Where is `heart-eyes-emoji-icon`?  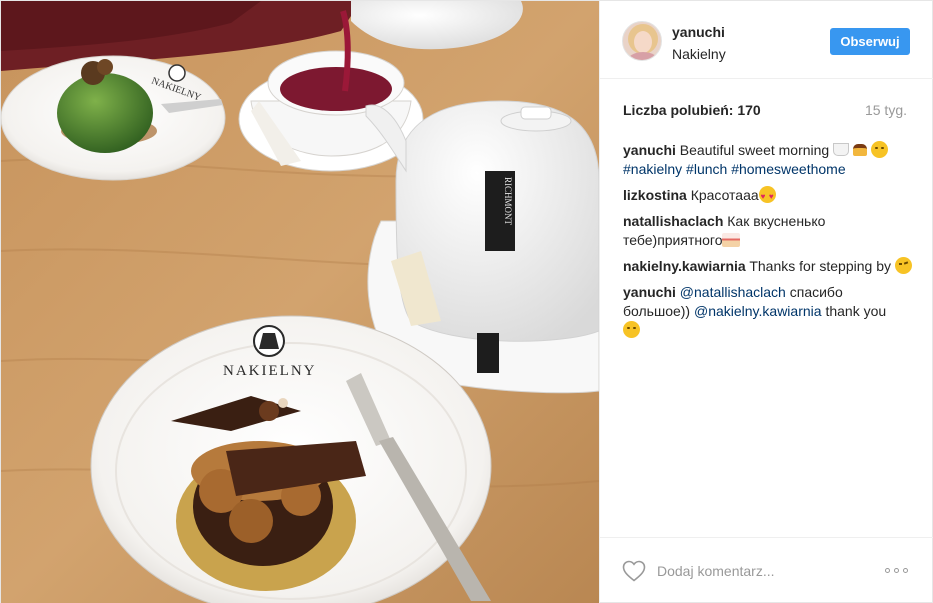 heart-eyes-emoji-icon is located at coordinates (767, 196).